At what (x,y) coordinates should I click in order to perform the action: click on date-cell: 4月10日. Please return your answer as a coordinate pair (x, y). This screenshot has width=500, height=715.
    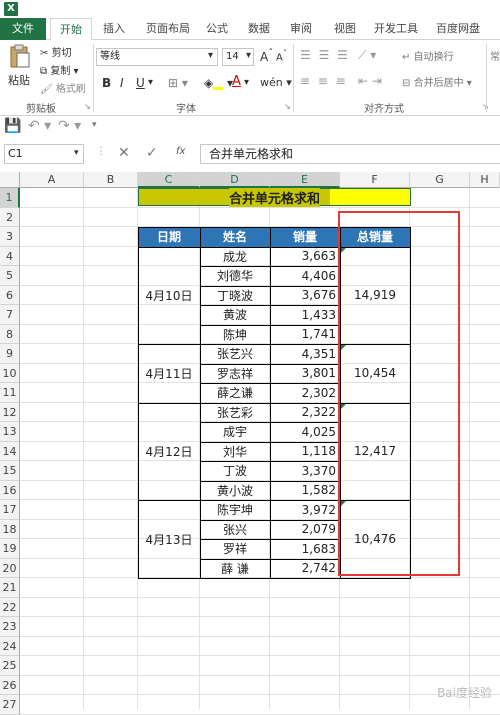
    Looking at the image, I should click on (169, 296).